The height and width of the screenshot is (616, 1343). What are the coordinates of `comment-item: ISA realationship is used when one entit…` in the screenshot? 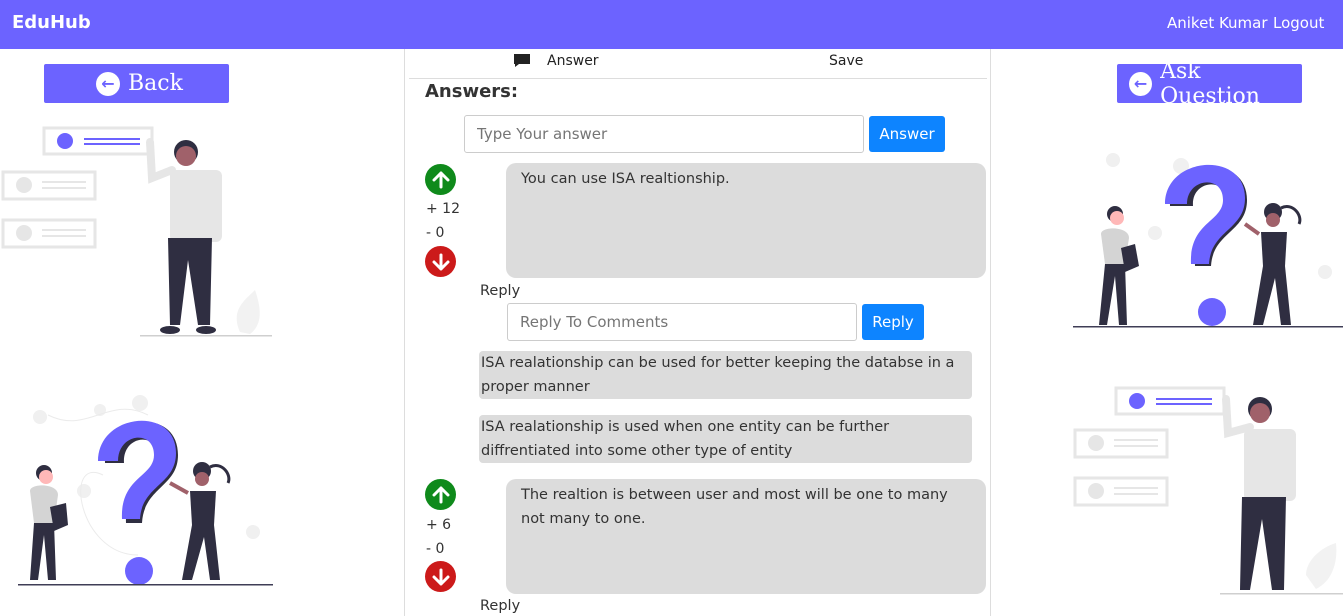 It's located at (725, 439).